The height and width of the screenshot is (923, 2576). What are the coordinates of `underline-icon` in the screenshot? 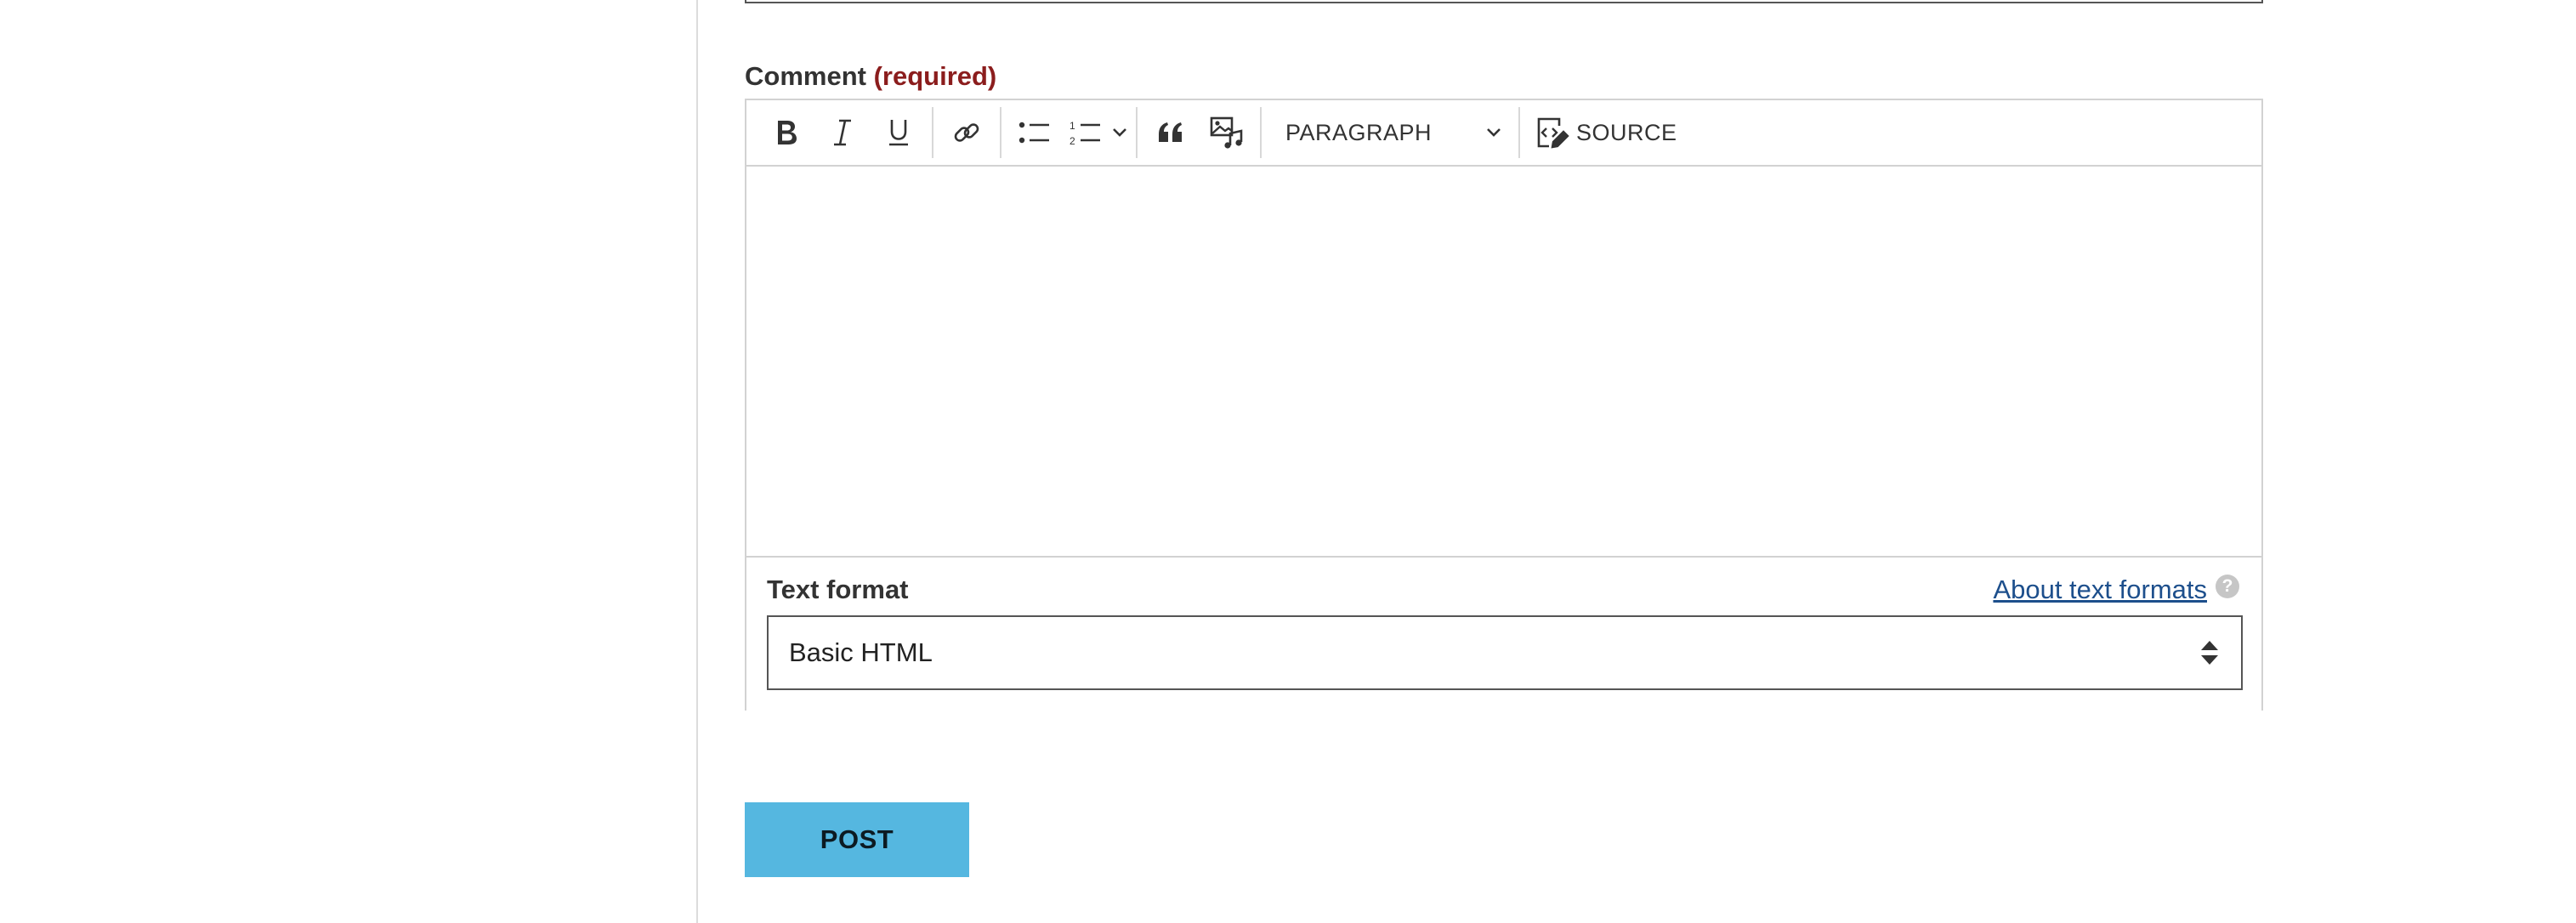 It's located at (898, 133).